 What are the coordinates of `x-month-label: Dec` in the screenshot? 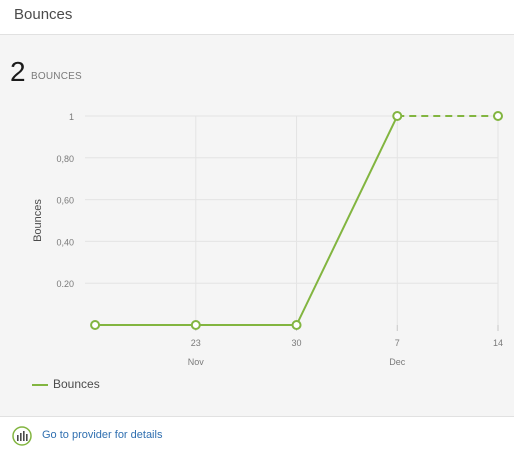 It's located at (397, 362).